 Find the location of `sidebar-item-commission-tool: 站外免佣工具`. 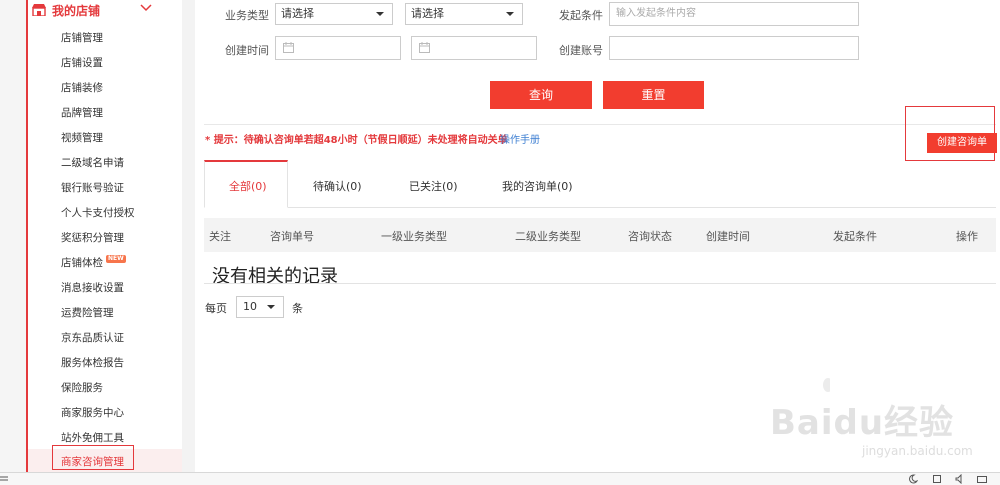

sidebar-item-commission-tool: 站外免佣工具 is located at coordinates (92, 437).